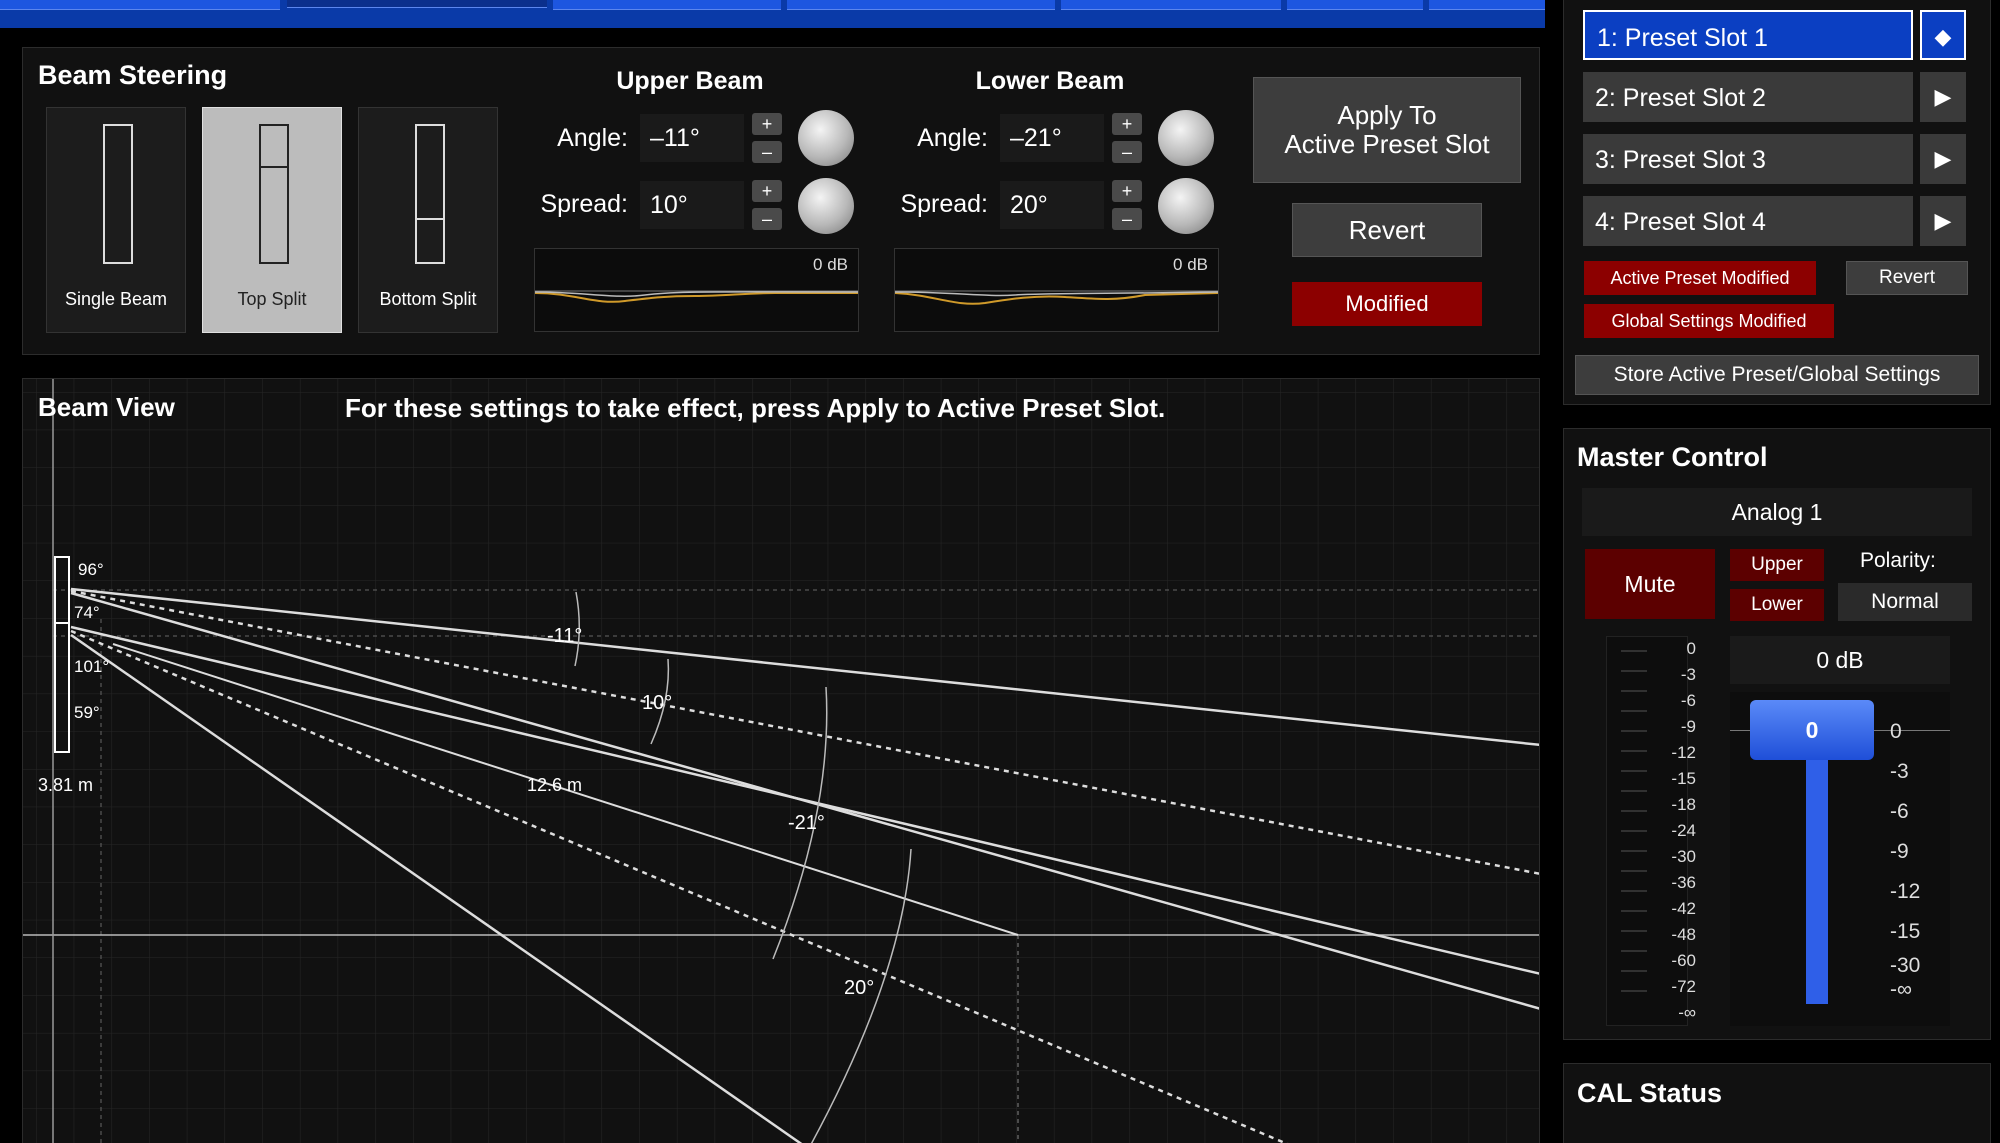 Image resolution: width=2000 pixels, height=1143 pixels. Describe the element at coordinates (1387, 230) in the screenshot. I see `revert-button: Revert` at that location.